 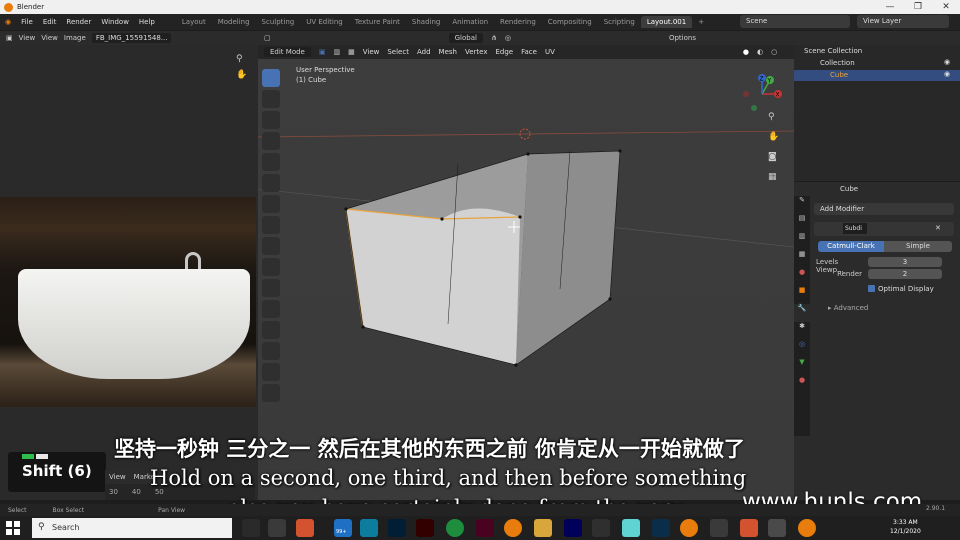 What do you see at coordinates (278, 22) in the screenshot?
I see `tab-sculpting: Sculpting` at bounding box center [278, 22].